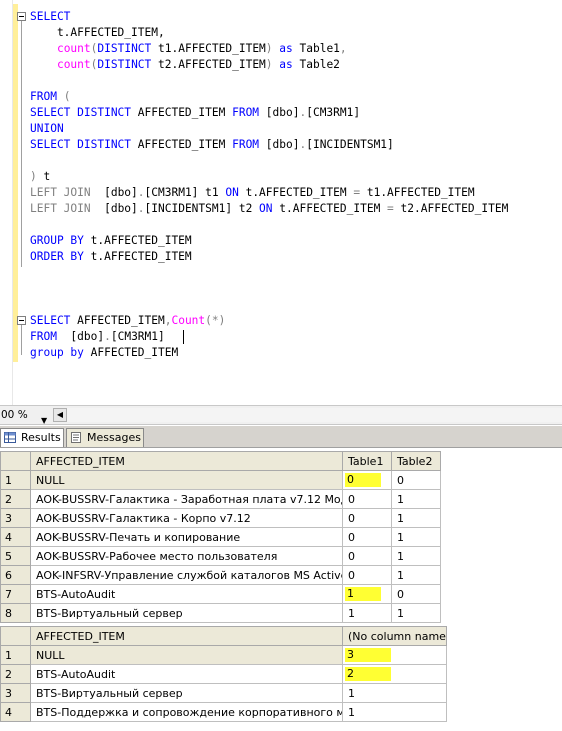  What do you see at coordinates (111, 257) in the screenshot?
I see `code-line: ORDER BY t.AFFECTED_ITEM` at bounding box center [111, 257].